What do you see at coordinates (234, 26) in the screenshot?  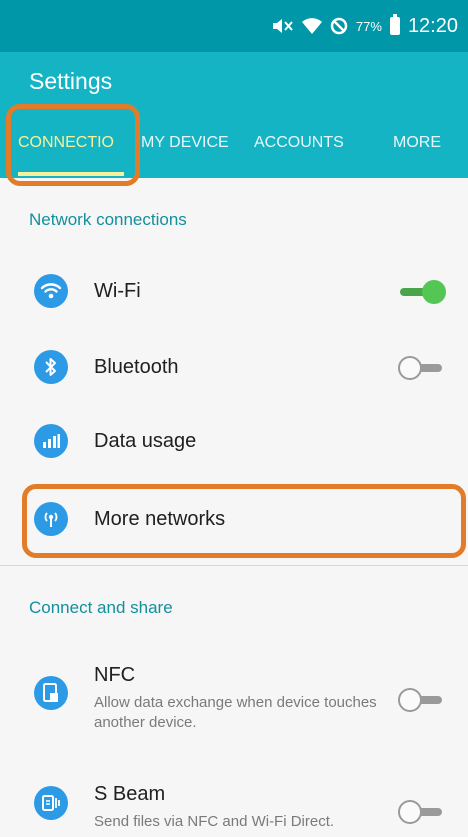 I see `status-bar: 77% 12:20` at bounding box center [234, 26].